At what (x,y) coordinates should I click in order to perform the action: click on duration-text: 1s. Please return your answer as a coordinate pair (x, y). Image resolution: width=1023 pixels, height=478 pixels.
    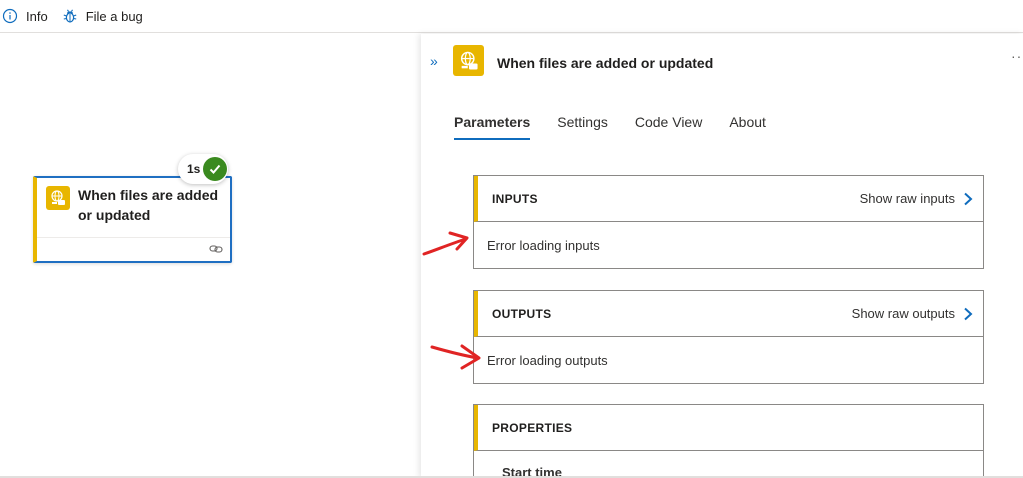
    Looking at the image, I should click on (194, 169).